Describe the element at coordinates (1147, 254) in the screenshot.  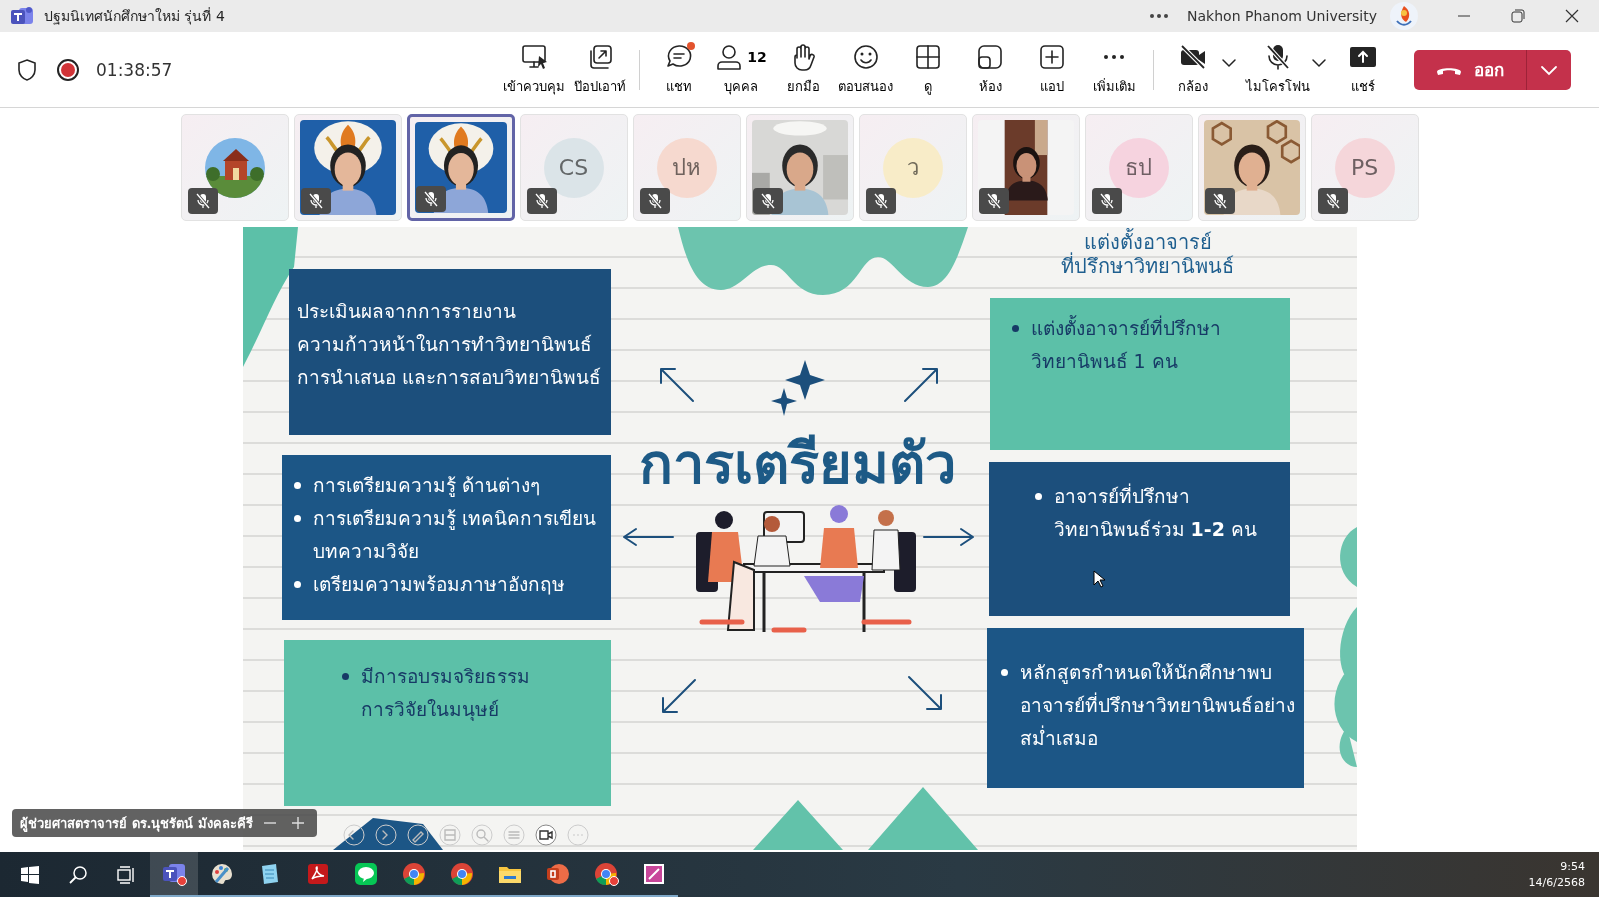
I see `slide-heading: แต่งตั้งอาจารย์ ที่ปรึกษาวิทยานิพนธ์` at that location.